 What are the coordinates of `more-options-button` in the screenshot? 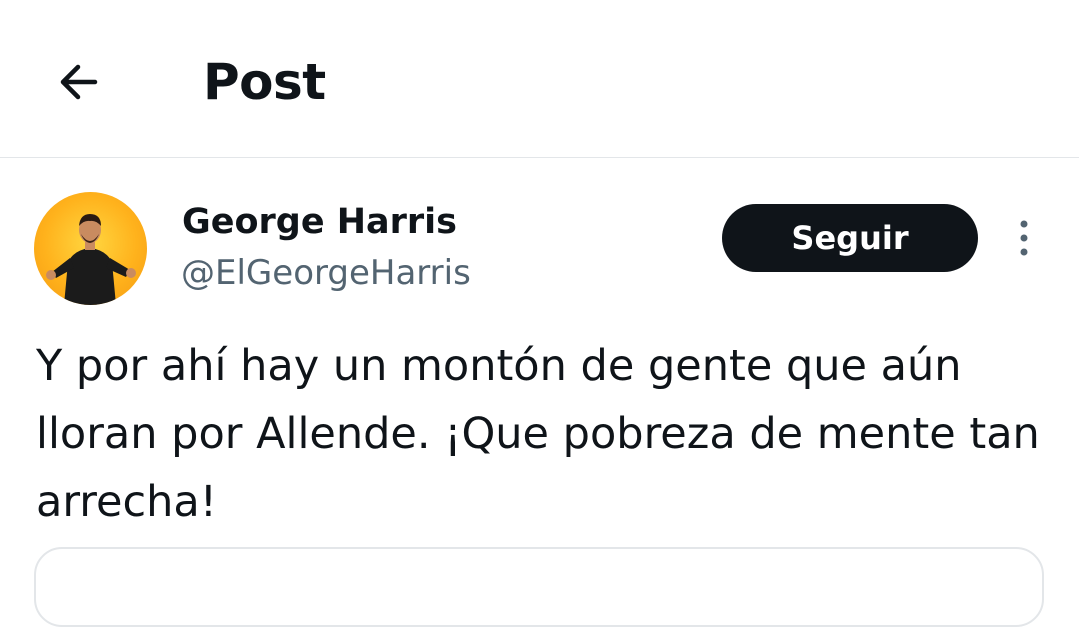 It's located at (1024, 238).